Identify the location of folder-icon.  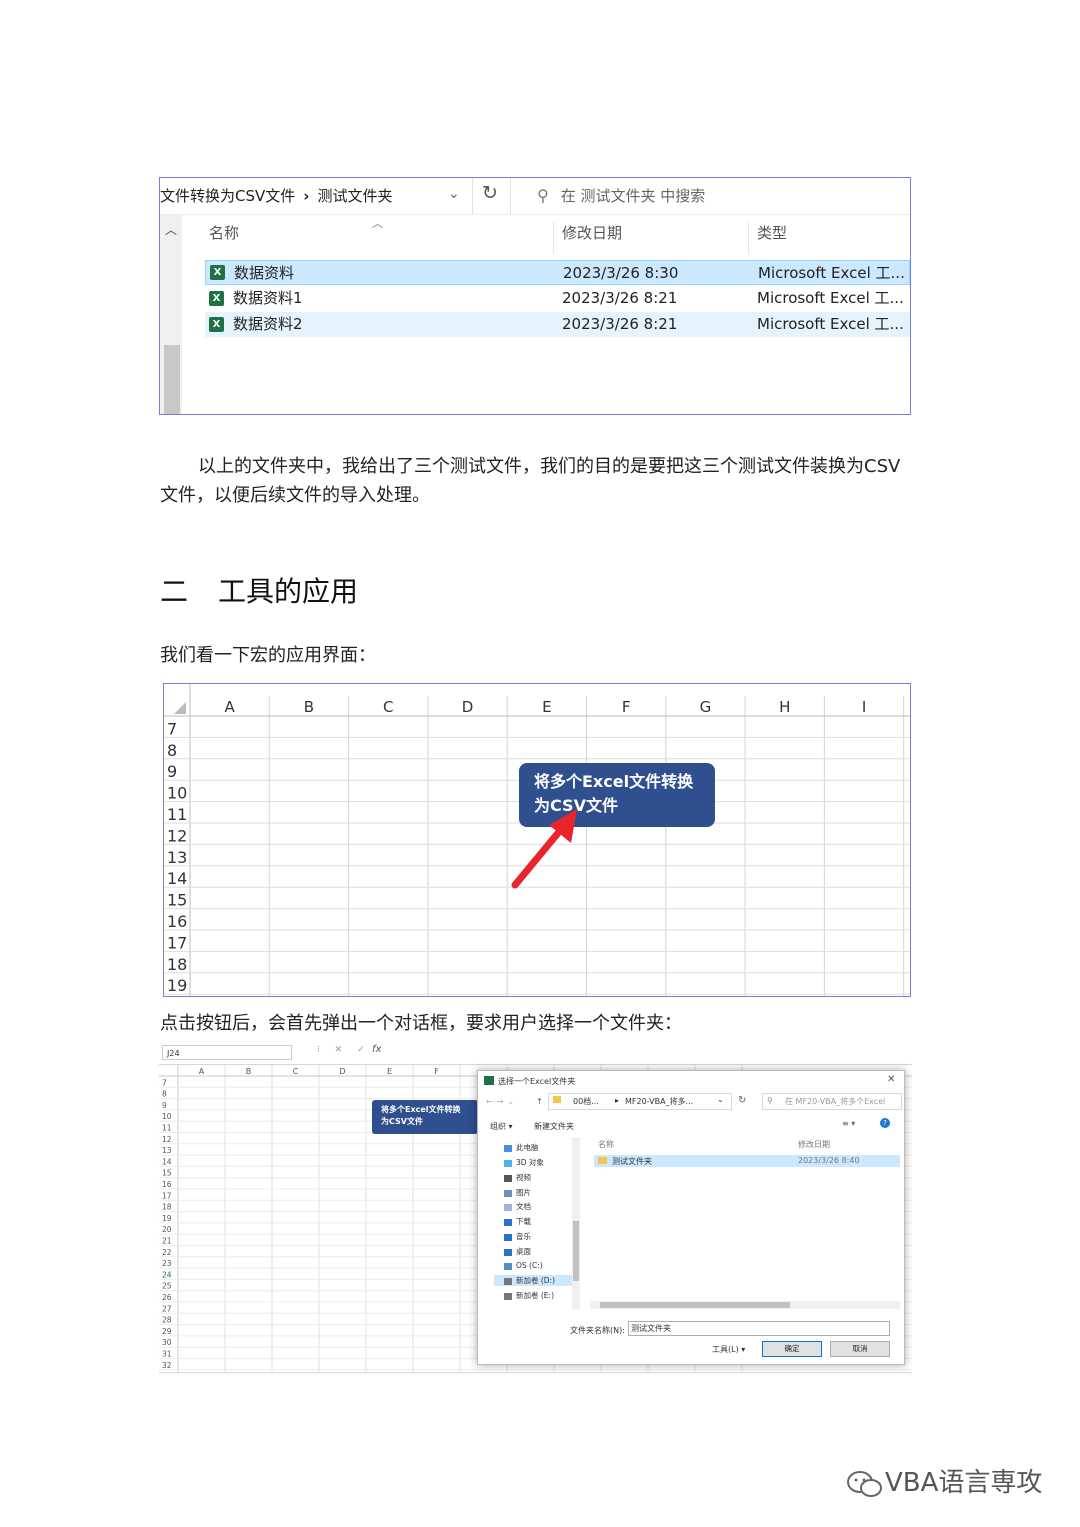
(557, 1099).